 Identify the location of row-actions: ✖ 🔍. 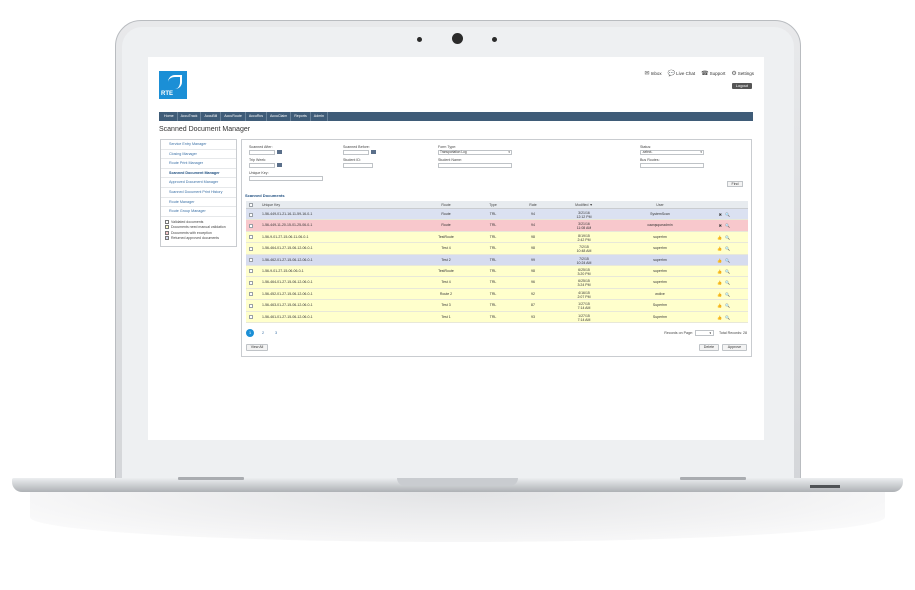
(724, 225).